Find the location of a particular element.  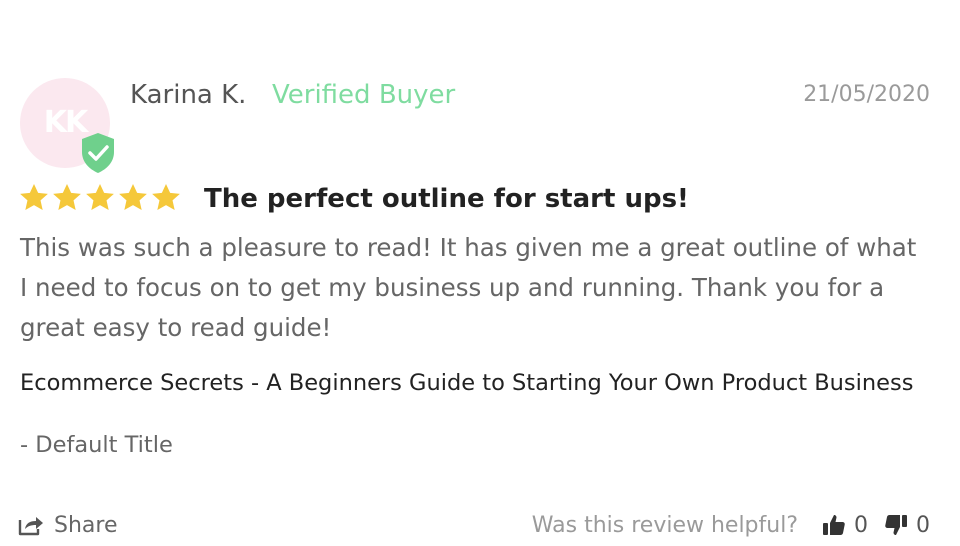

verified-buyer-label: Verified Buyer is located at coordinates (364, 95).